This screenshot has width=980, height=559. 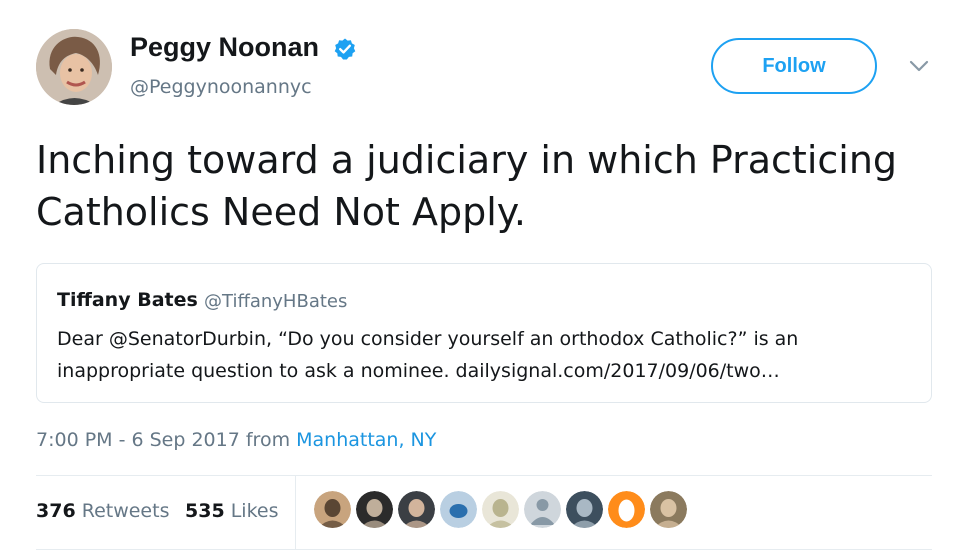 I want to click on author-name: Peggy Noonan, so click(x=224, y=47).